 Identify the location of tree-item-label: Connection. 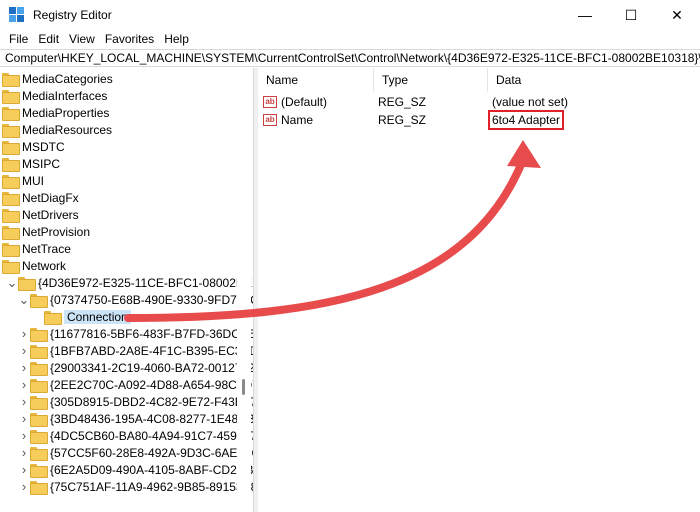
(97, 316).